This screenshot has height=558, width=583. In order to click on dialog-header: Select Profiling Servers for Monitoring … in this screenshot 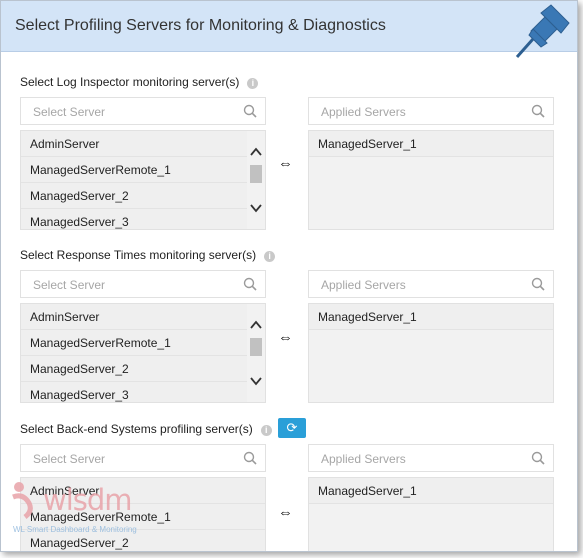, I will do `click(289, 29)`.